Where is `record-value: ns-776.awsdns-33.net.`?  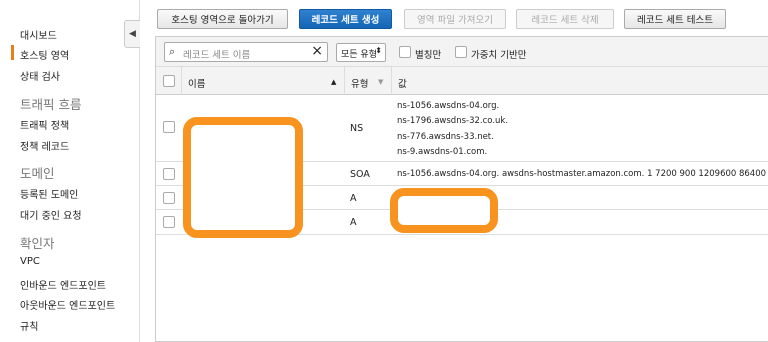
record-value: ns-776.awsdns-33.net. is located at coordinates (445, 137).